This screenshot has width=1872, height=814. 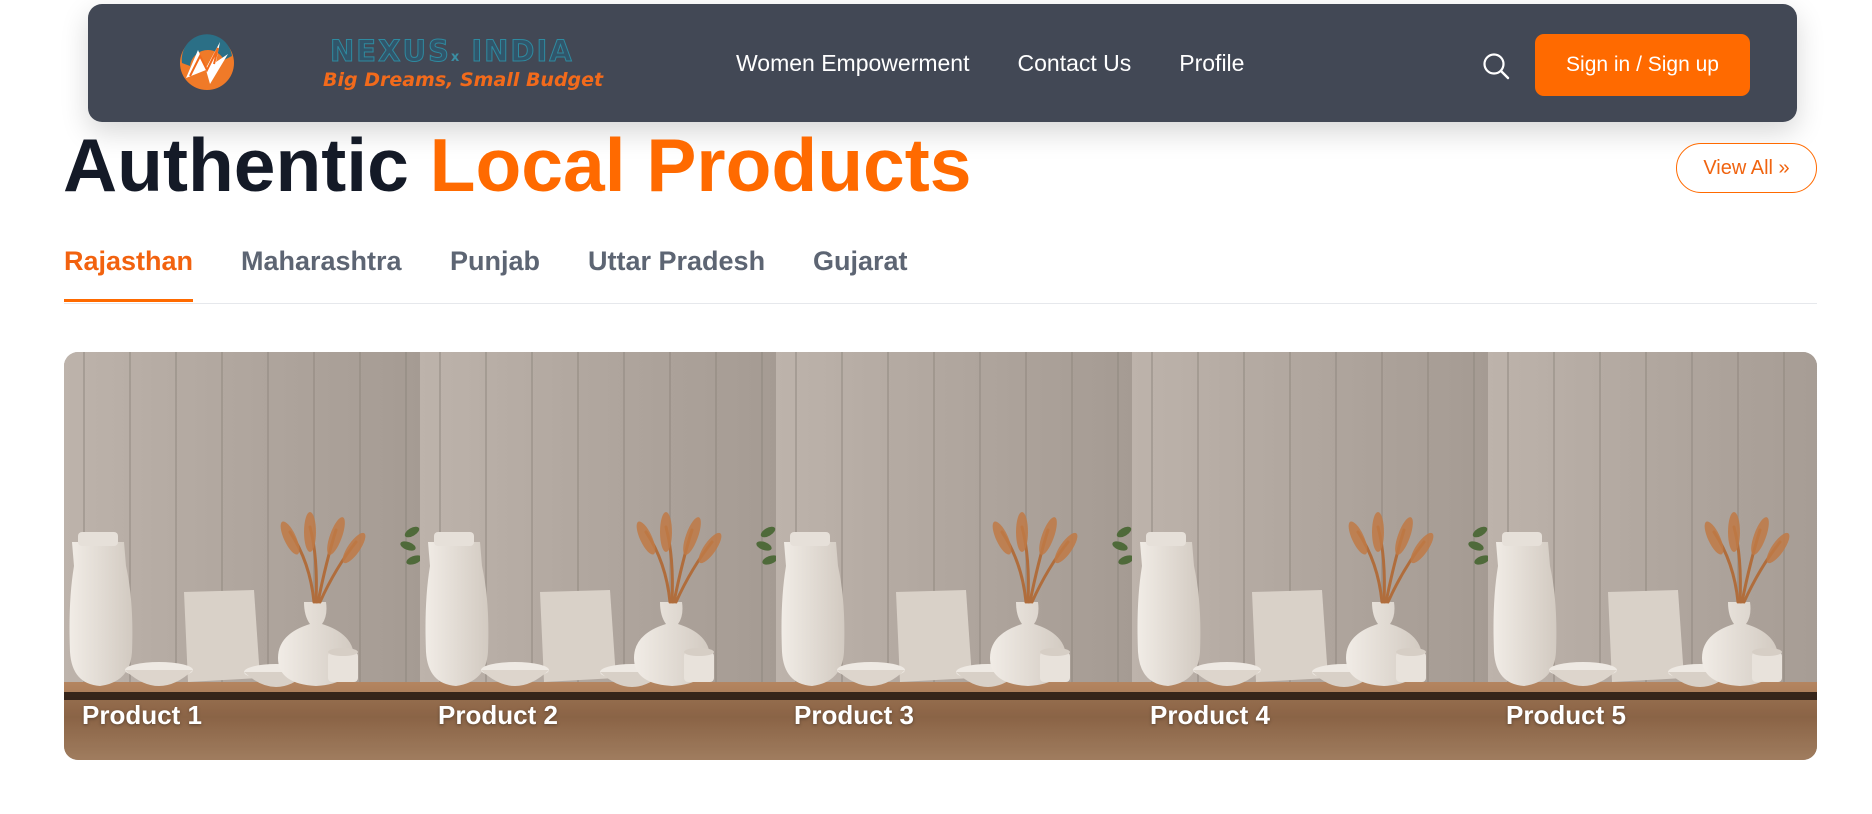 I want to click on product-name: Product 1, so click(x=142, y=715).